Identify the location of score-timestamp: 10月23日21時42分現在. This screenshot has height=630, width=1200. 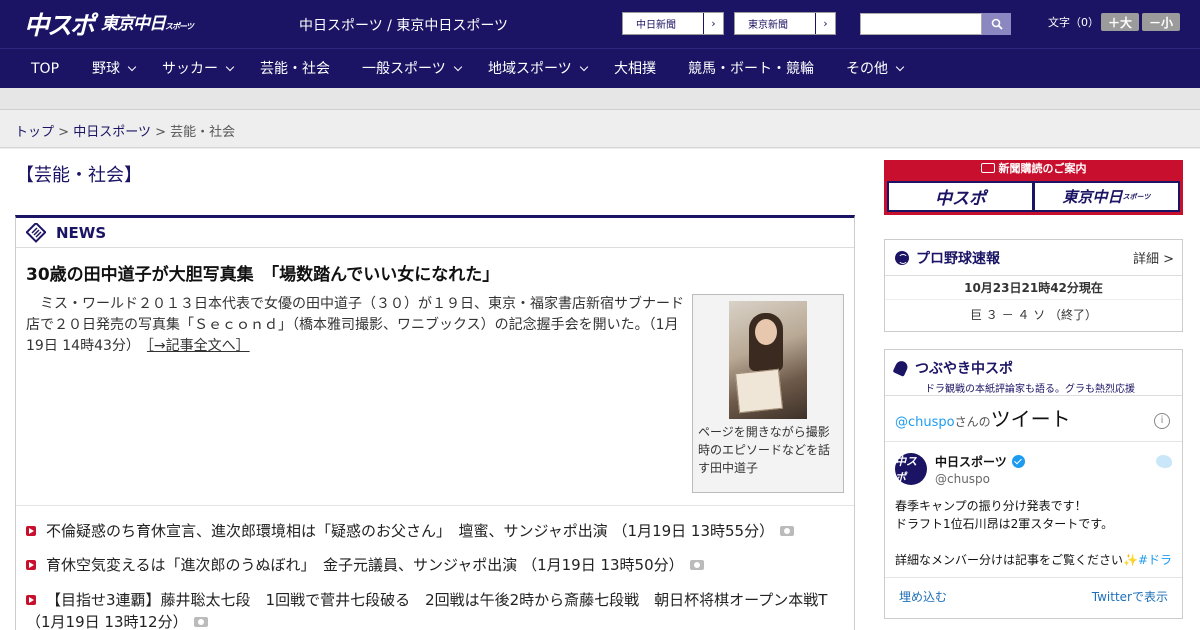
(1033, 288).